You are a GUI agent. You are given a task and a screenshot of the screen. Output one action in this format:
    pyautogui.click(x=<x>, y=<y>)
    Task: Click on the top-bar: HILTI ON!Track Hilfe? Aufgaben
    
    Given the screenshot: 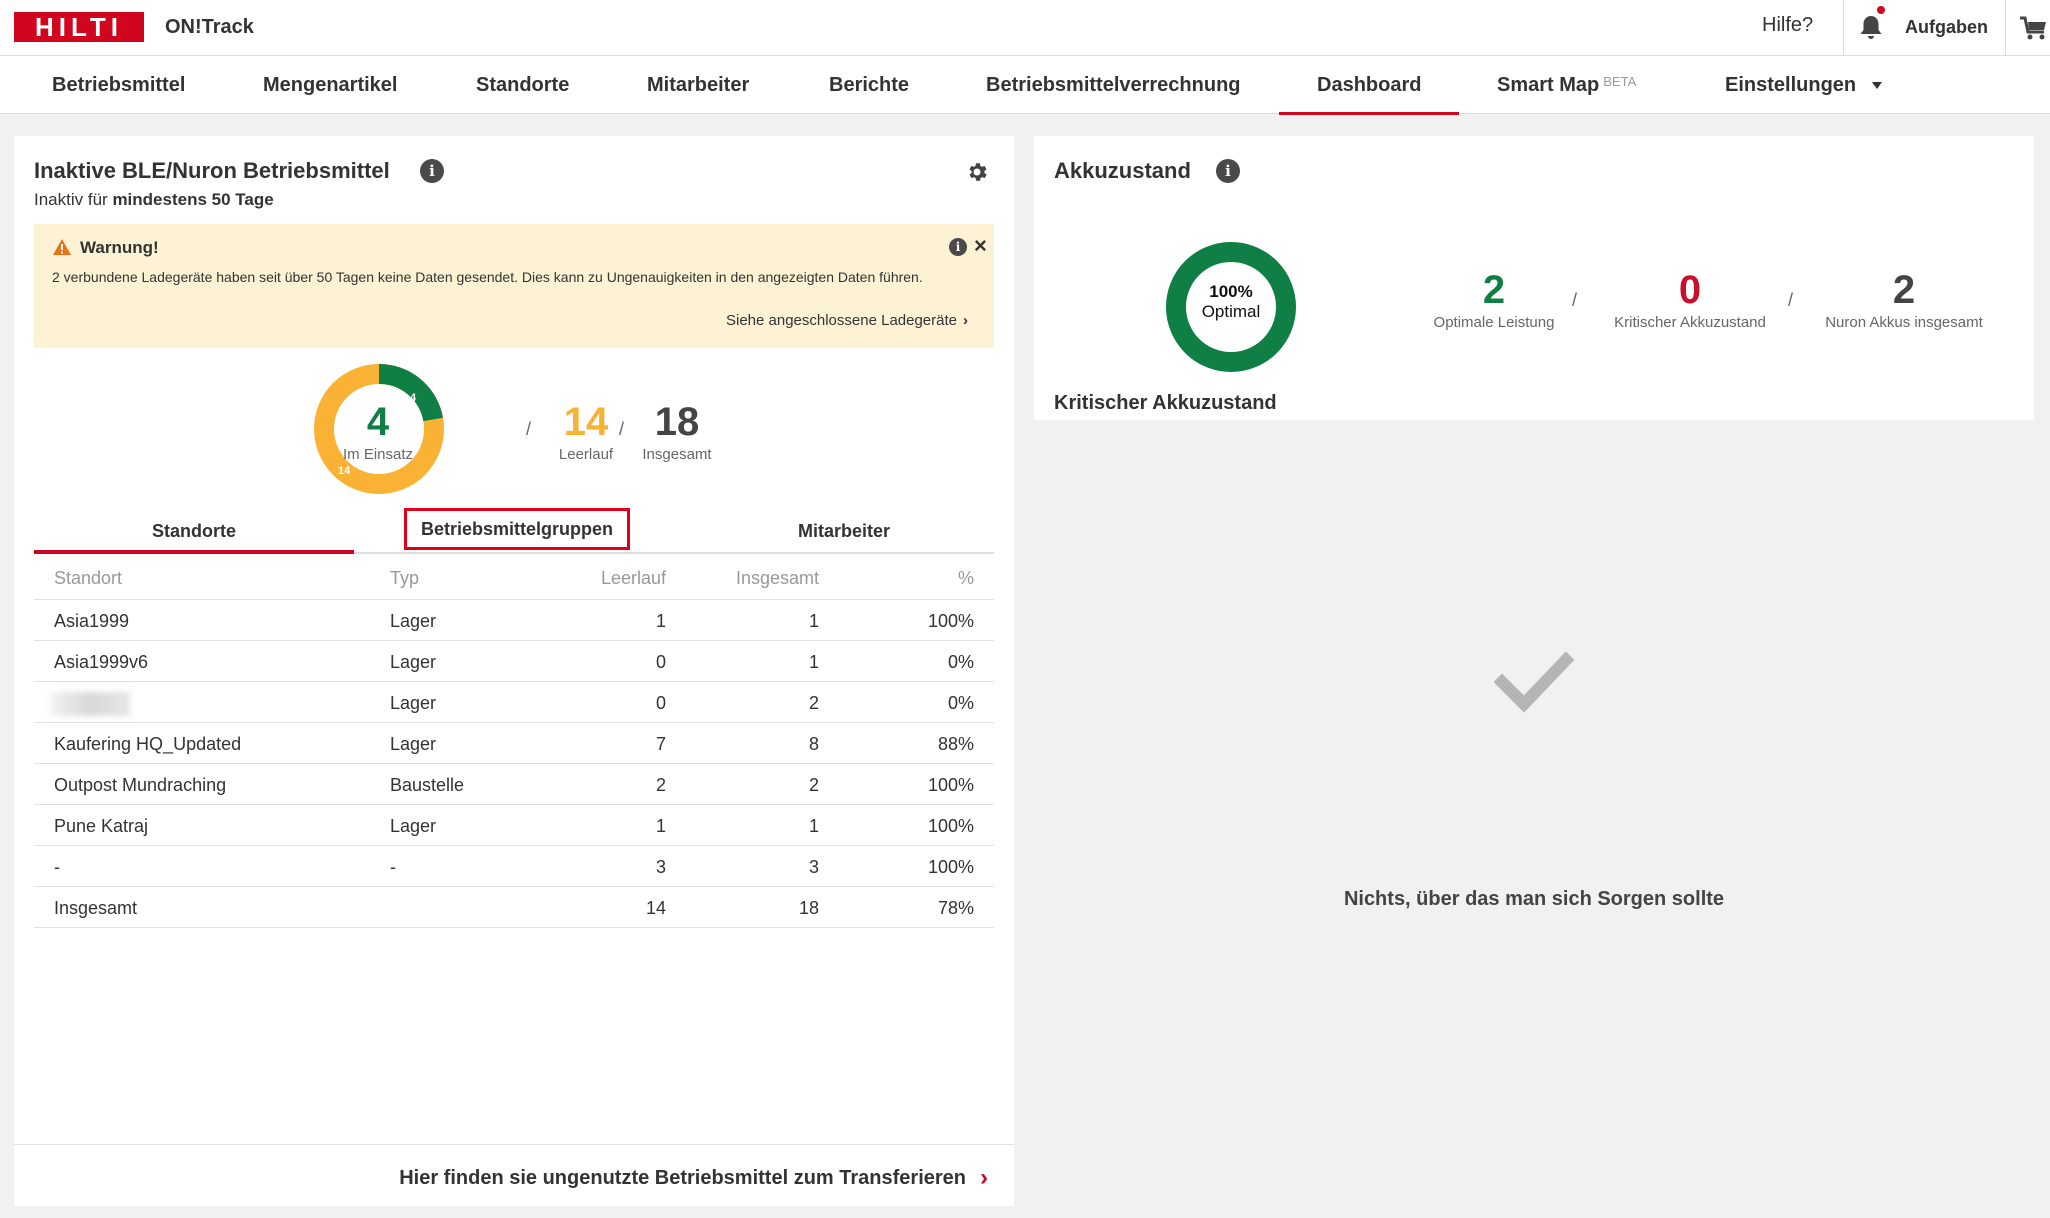 What is the action you would take?
    pyautogui.click(x=1025, y=28)
    